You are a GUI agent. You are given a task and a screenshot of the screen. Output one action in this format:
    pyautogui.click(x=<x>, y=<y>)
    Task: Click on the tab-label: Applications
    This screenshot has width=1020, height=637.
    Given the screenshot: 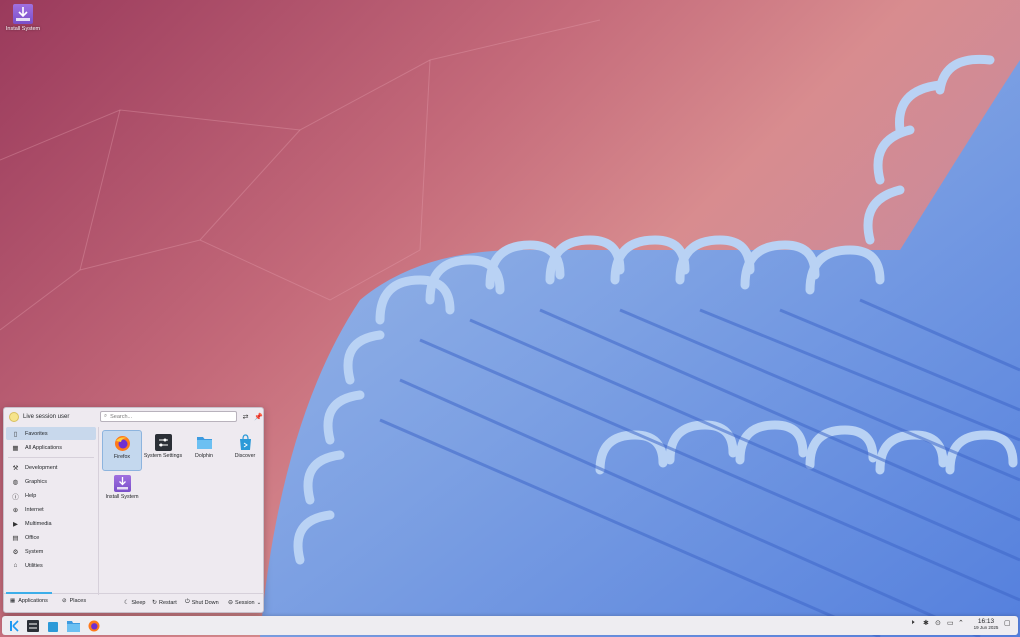 What is the action you would take?
    pyautogui.click(x=33, y=601)
    